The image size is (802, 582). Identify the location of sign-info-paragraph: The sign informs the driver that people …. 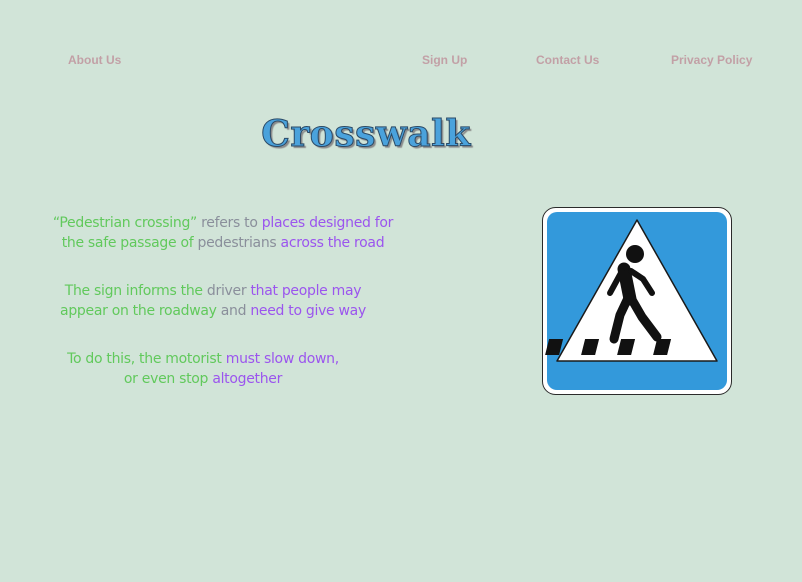
(213, 301).